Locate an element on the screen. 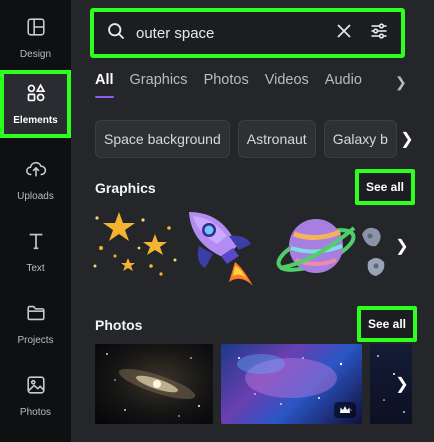 The height and width of the screenshot is (442, 434). rail-item-projects: Projects is located at coordinates (35, 324).